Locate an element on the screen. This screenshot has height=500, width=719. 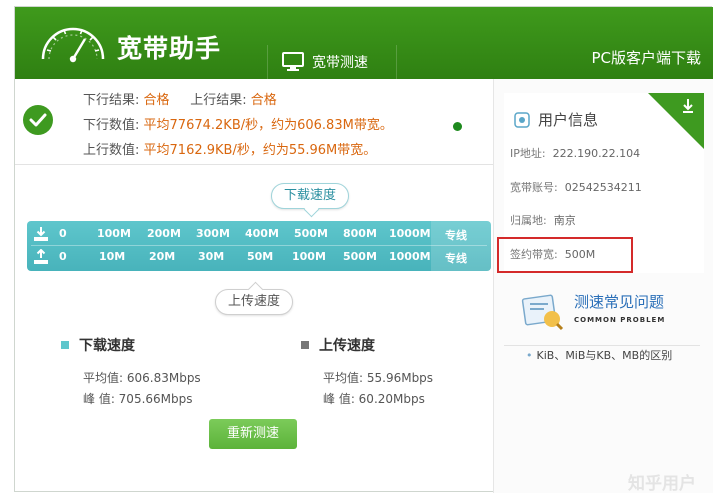
retest-button: 重新测速 is located at coordinates (253, 434).